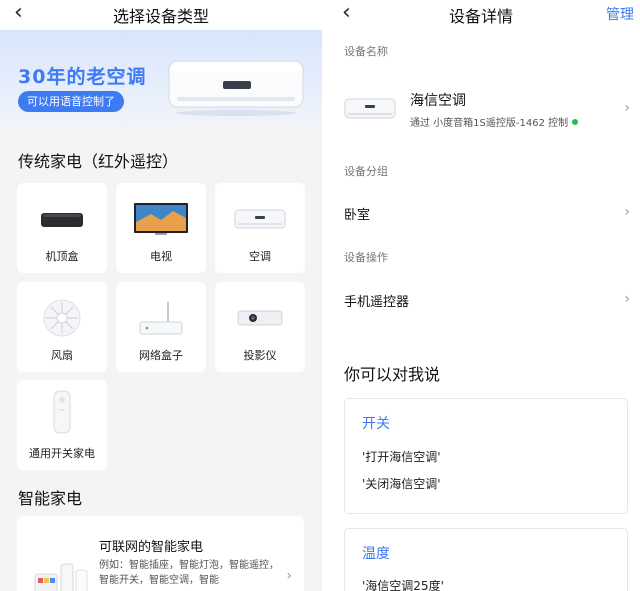 The image size is (640, 591). I want to click on smart-card-desc: 例如：智能插座，智能灯泡，智能遥控，智能开关，智能空调，智能, so click(189, 573).